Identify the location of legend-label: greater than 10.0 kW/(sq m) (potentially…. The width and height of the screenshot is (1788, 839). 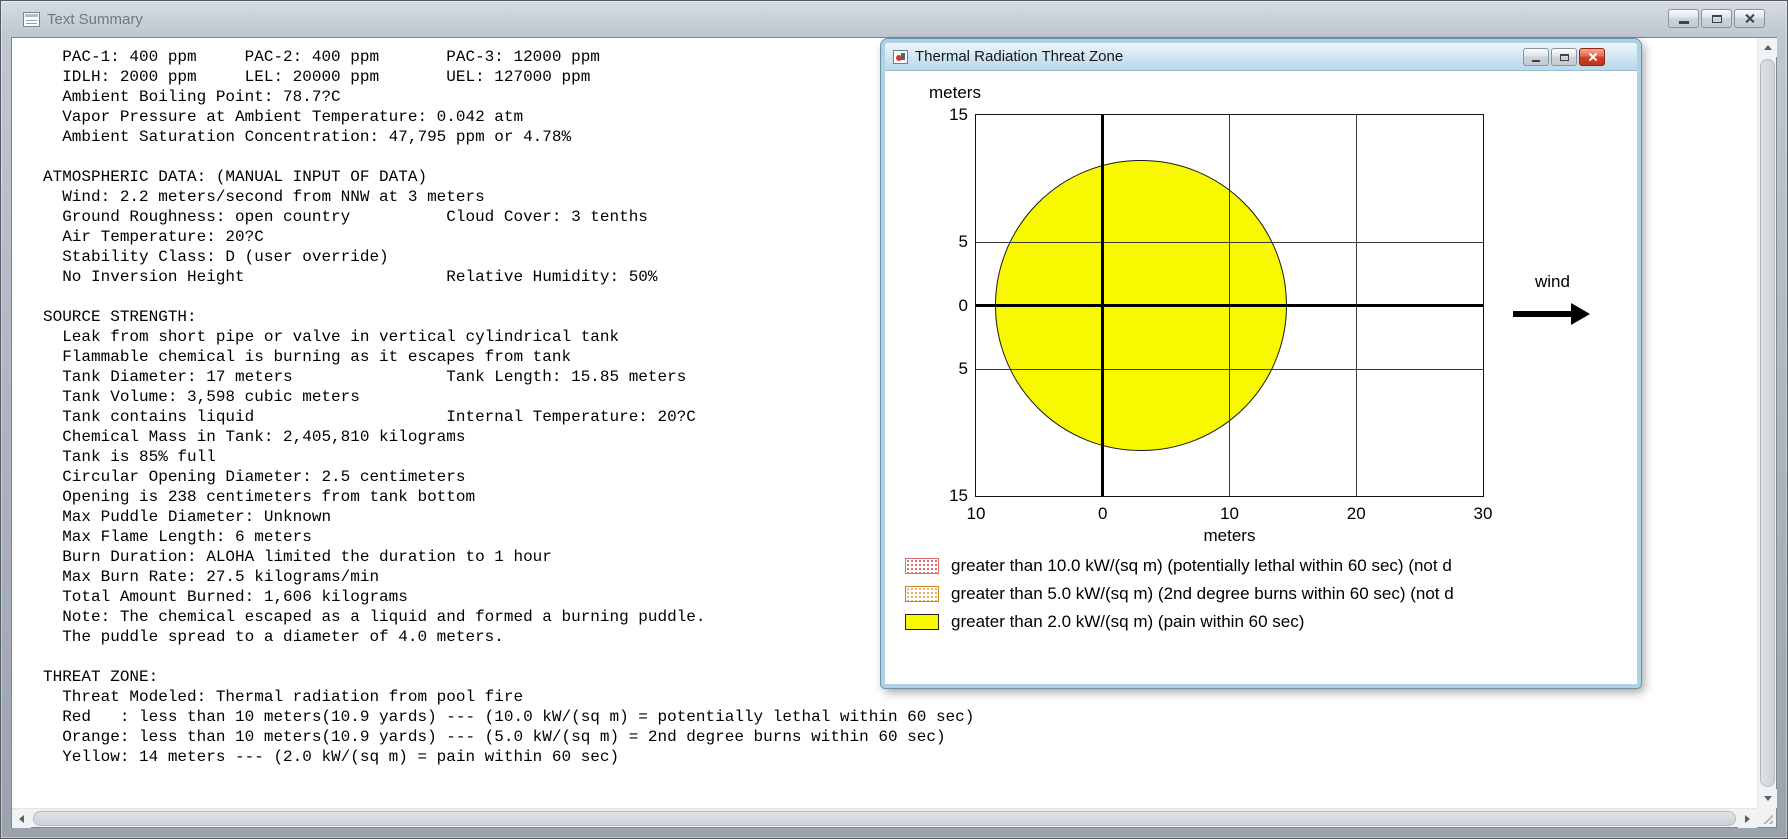
(1201, 566).